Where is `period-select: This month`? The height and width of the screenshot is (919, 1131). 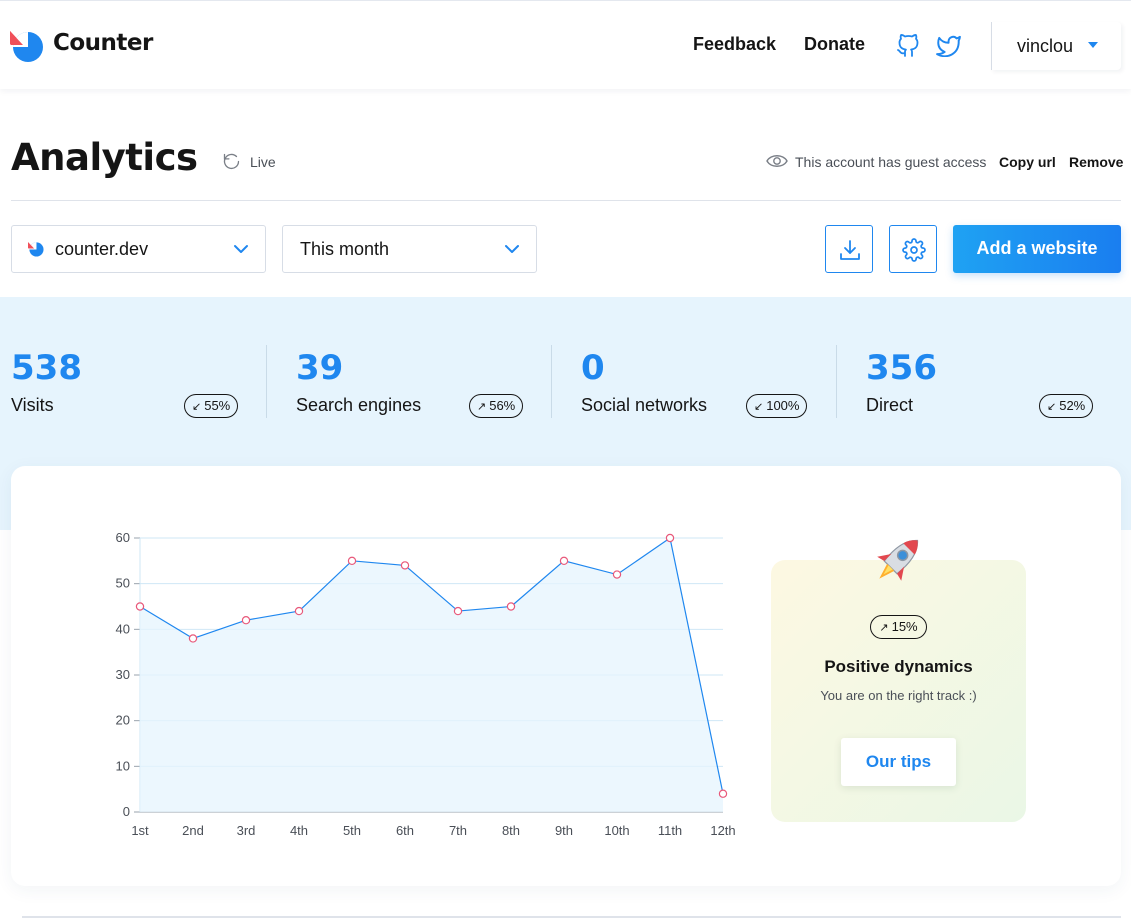
period-select: This month is located at coordinates (409, 249).